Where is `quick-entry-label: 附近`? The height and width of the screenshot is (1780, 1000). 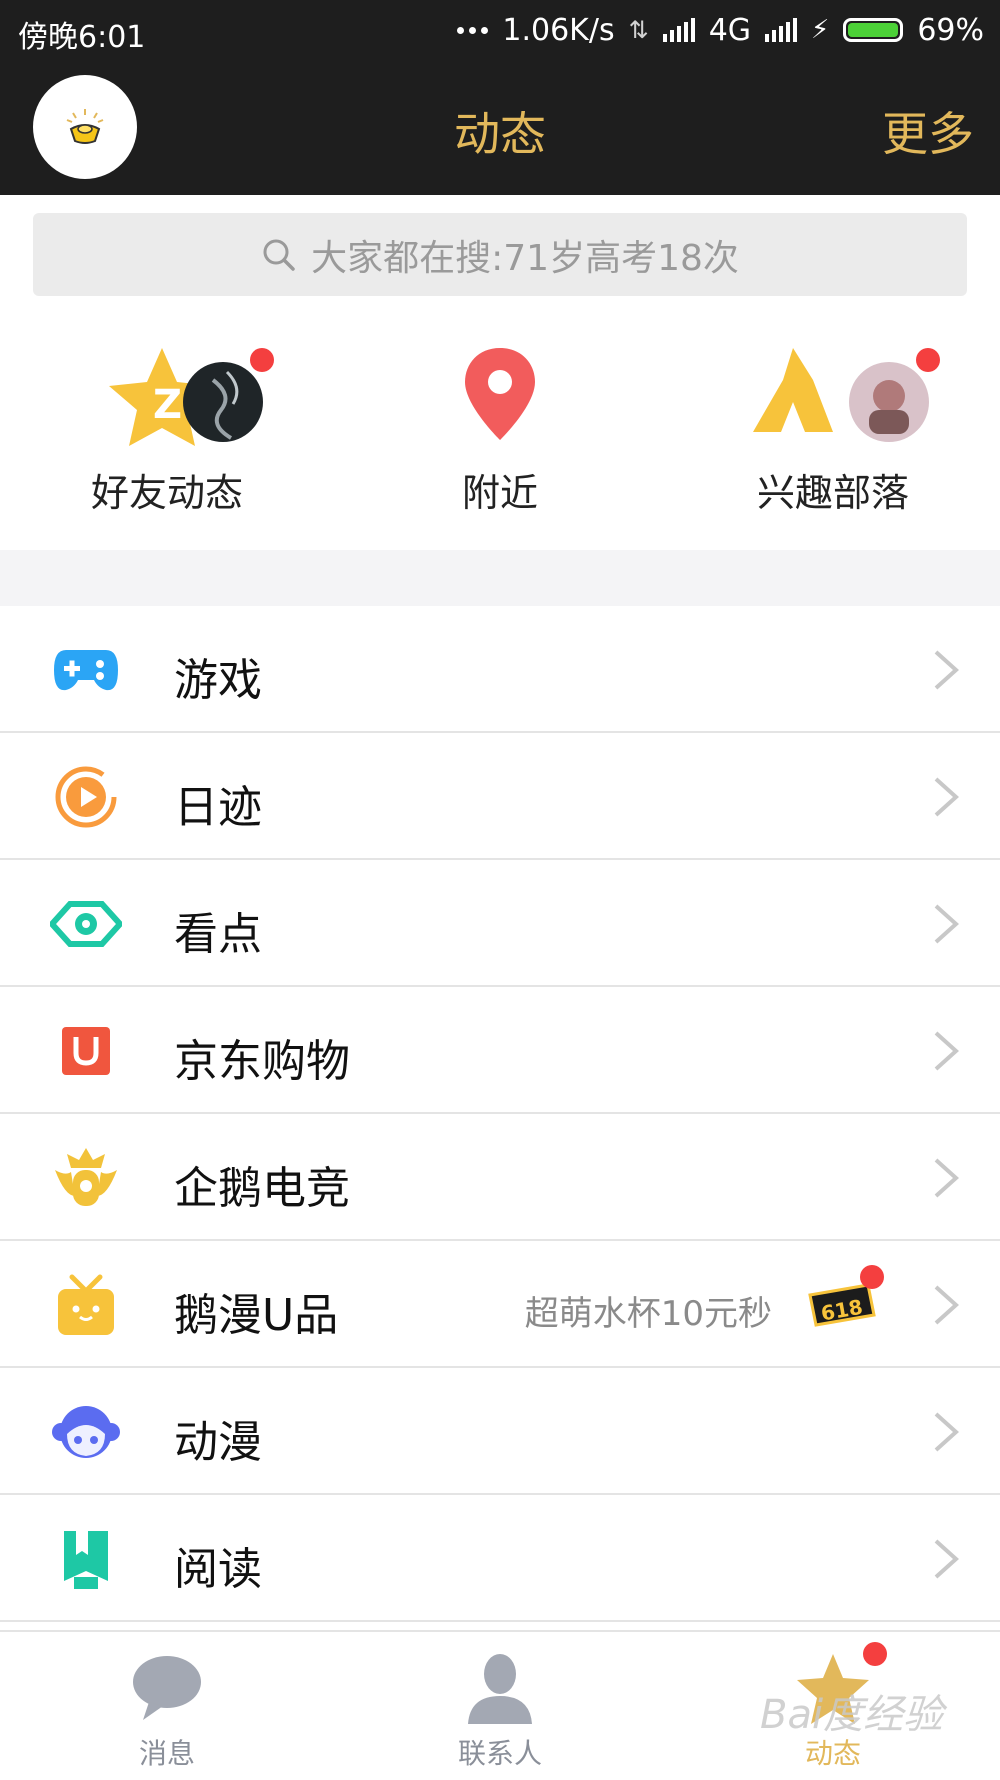 quick-entry-label: 附近 is located at coordinates (499, 493).